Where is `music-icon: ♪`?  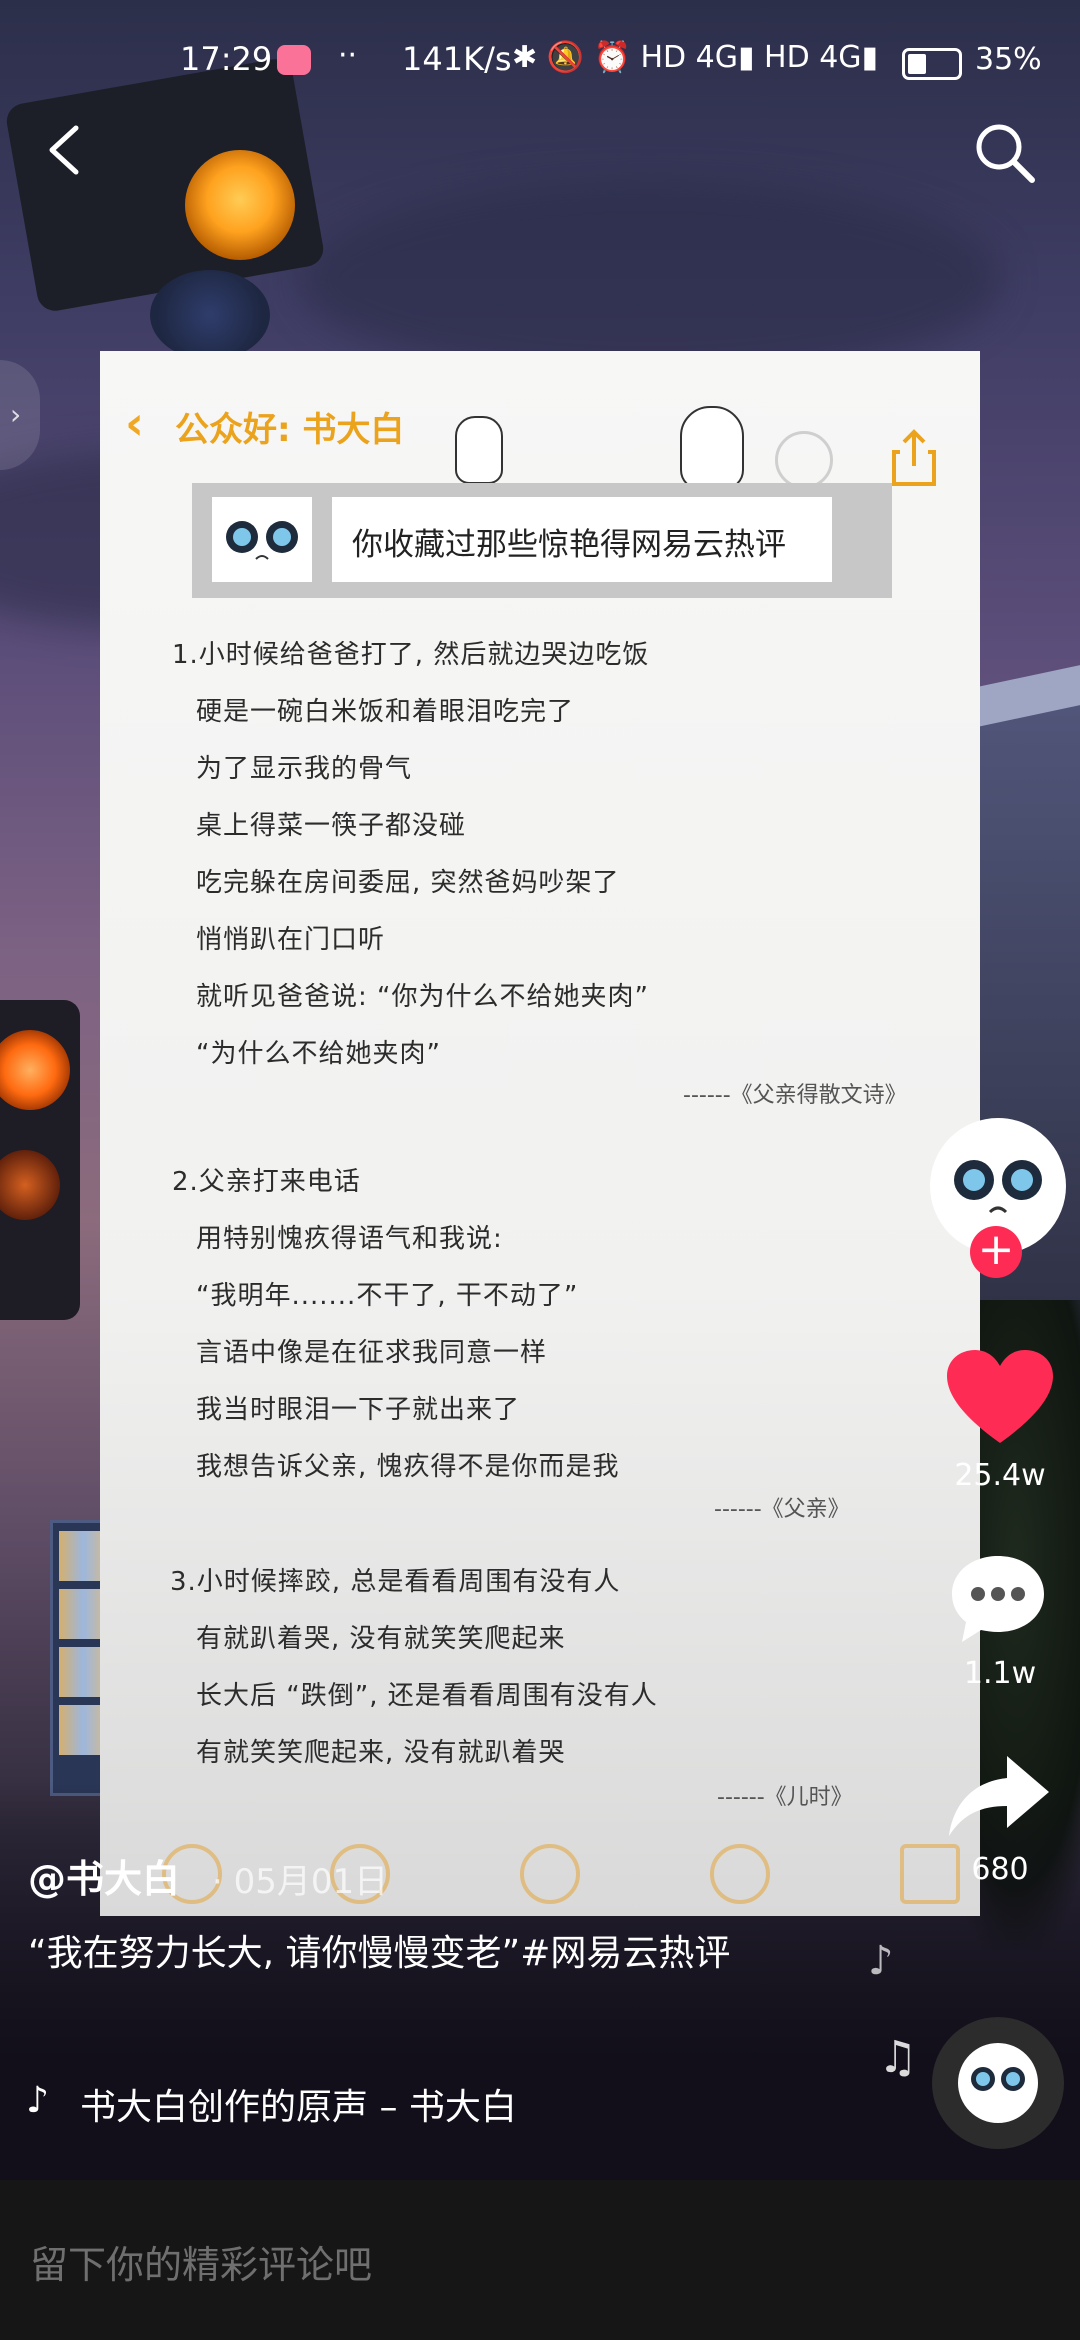 music-icon: ♪ is located at coordinates (37, 2100).